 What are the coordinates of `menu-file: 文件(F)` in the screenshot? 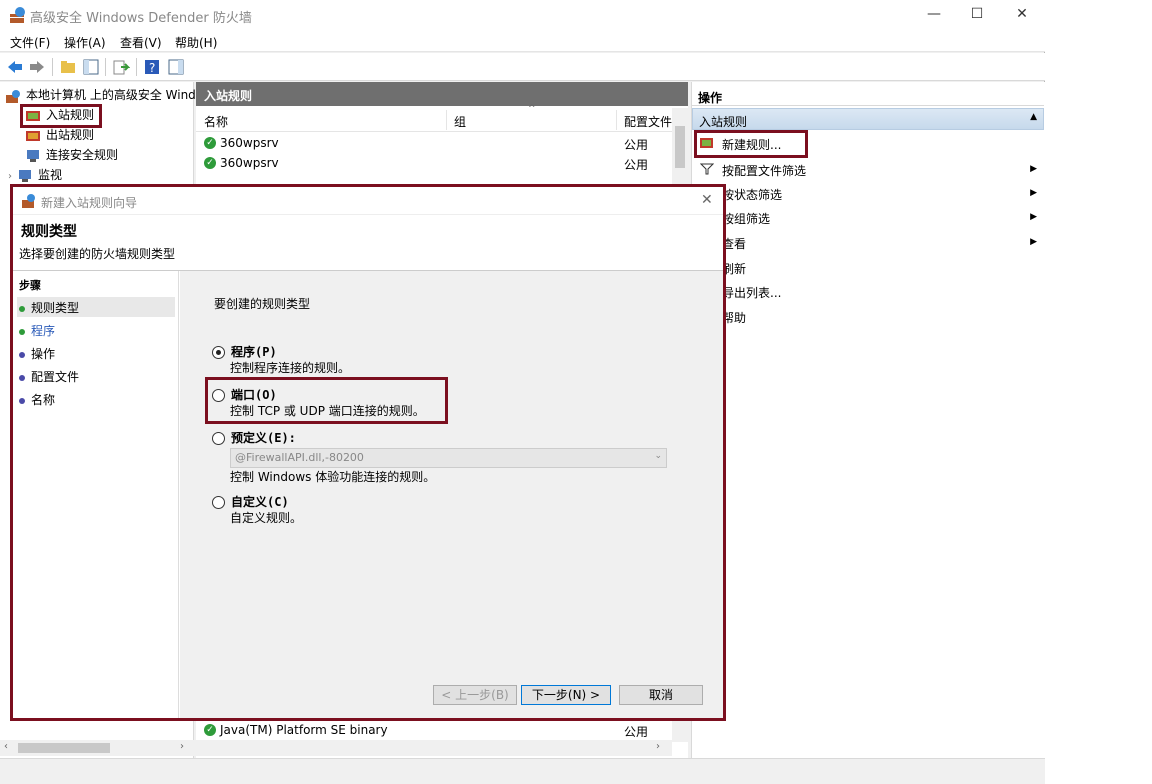 It's located at (30, 42).